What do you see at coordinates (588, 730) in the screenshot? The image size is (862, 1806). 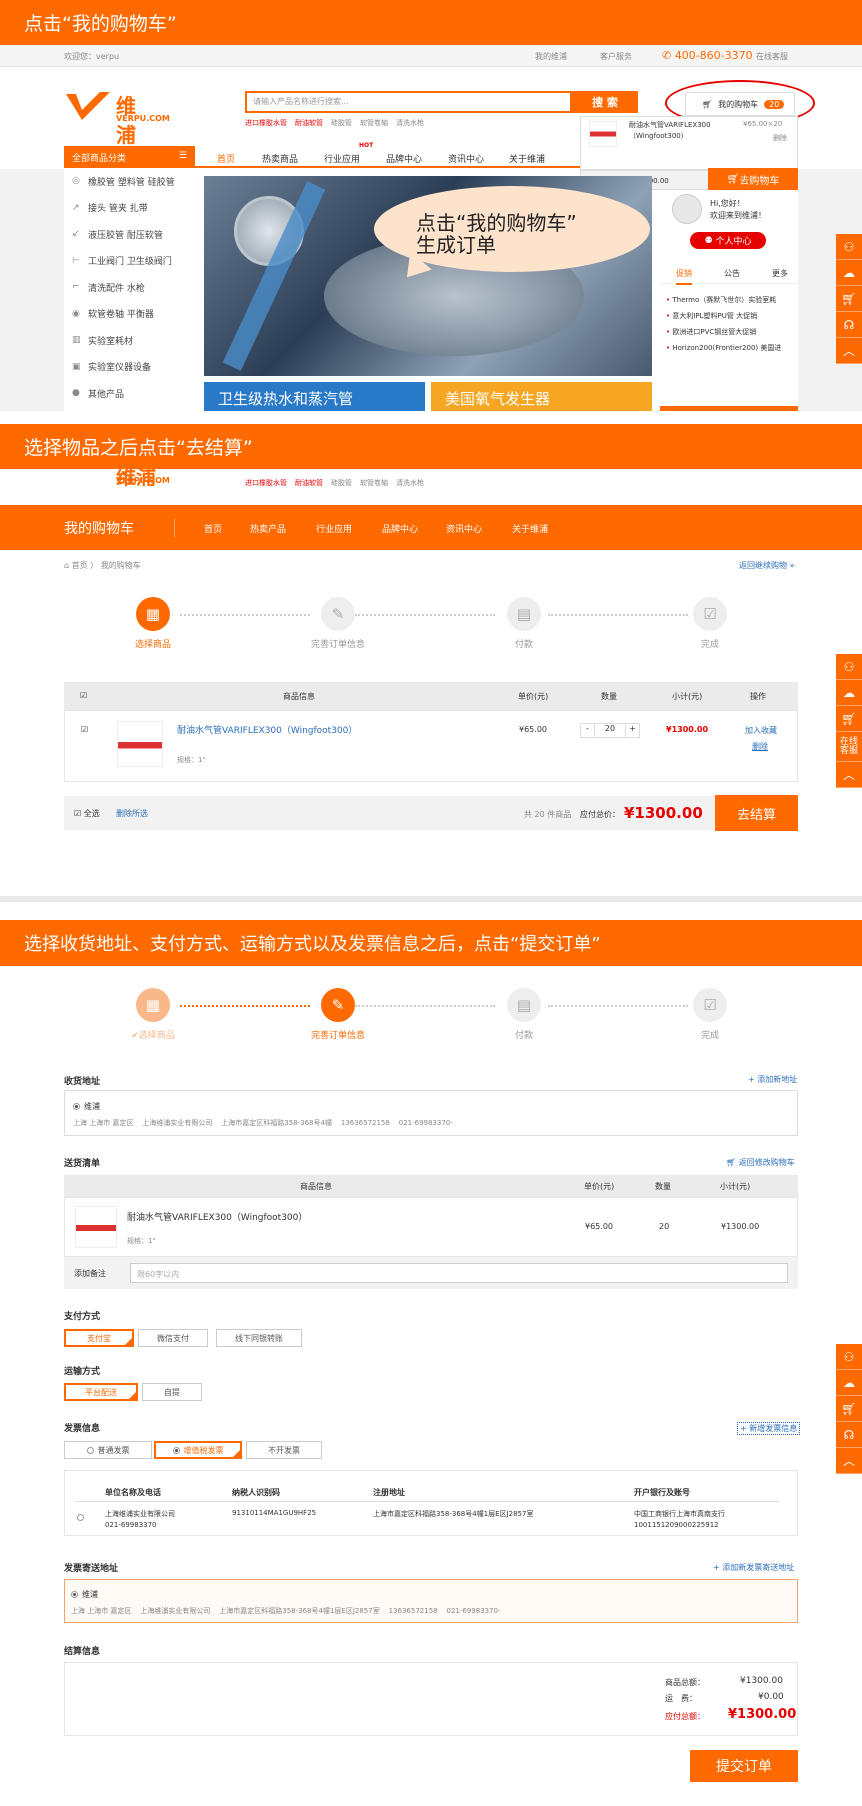 I see `decrease-button: -` at bounding box center [588, 730].